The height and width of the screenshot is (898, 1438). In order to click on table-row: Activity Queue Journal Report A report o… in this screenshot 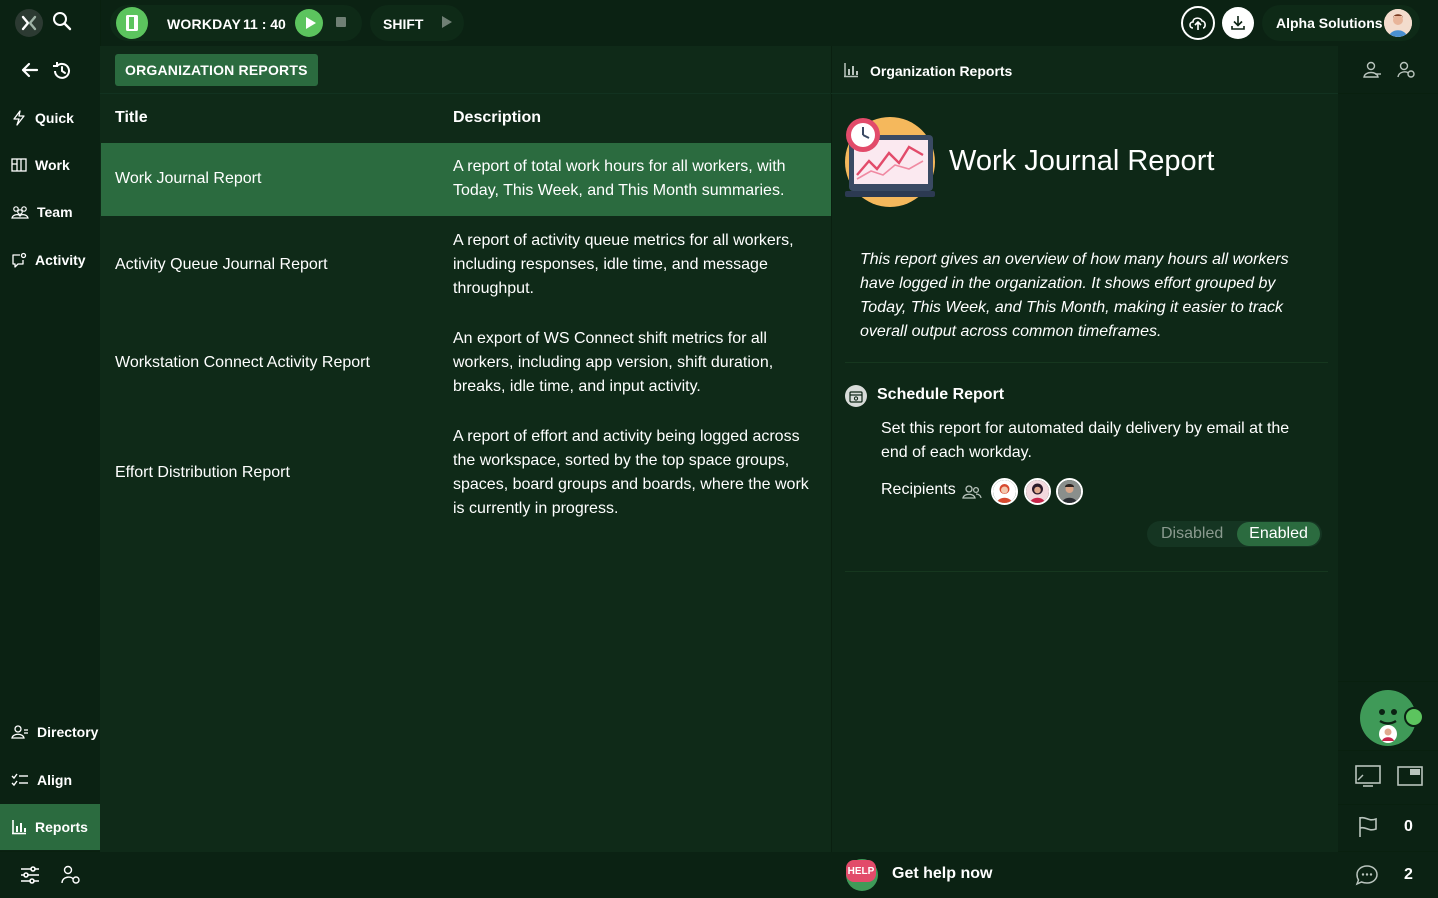, I will do `click(466, 265)`.